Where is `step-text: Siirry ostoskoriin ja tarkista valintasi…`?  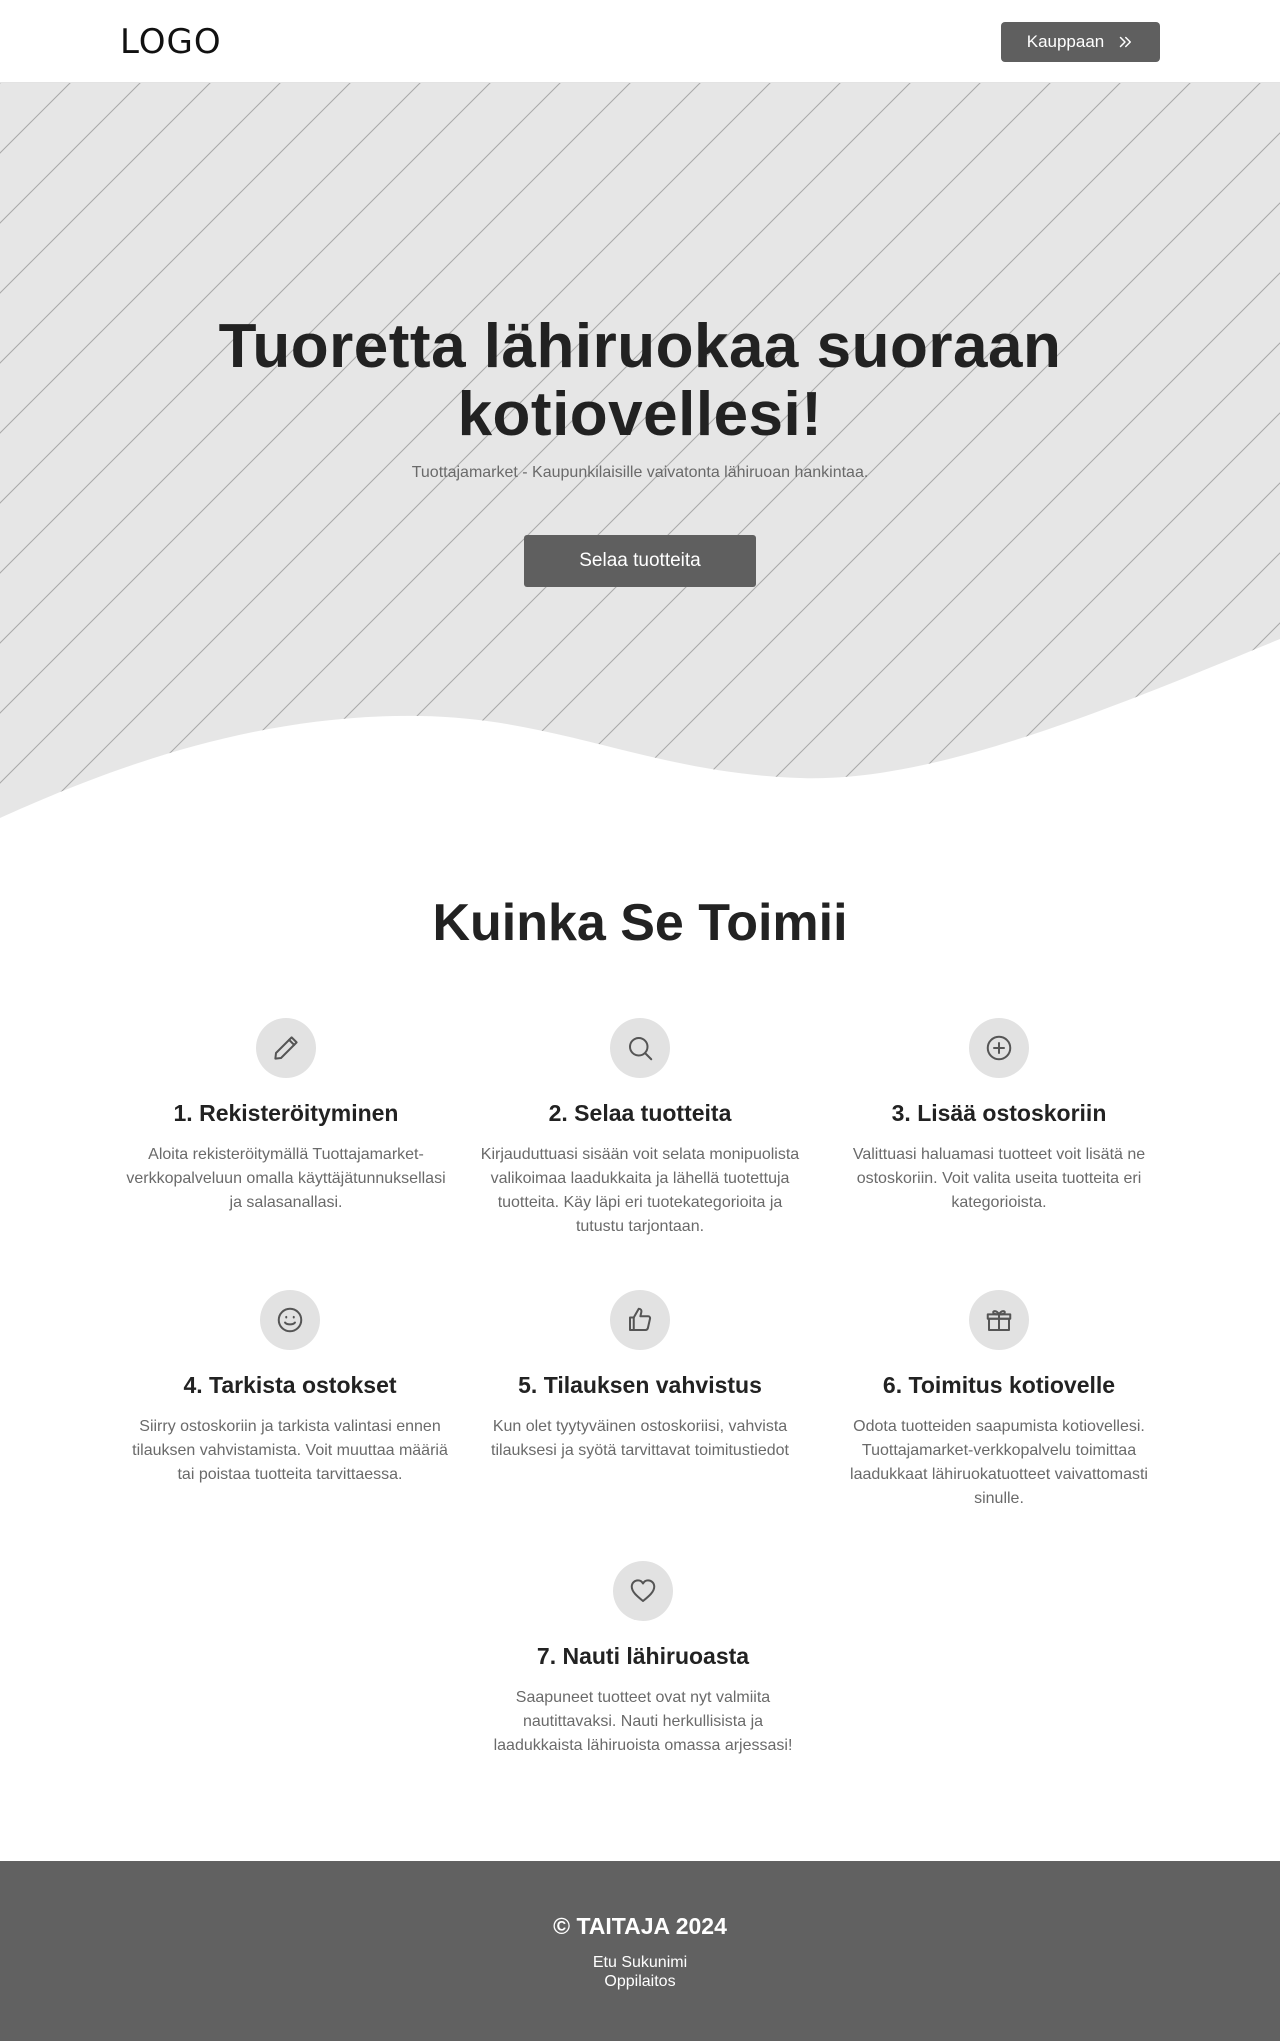
step-text: Siirry ostoskoriin ja tarkista valintasi… is located at coordinates (290, 1450).